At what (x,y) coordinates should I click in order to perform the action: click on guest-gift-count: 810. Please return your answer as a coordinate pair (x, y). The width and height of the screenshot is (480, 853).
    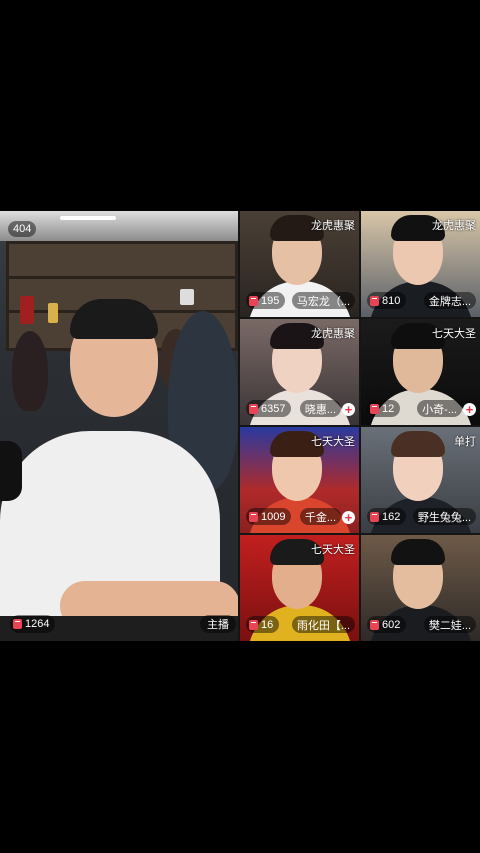
    Looking at the image, I should click on (387, 300).